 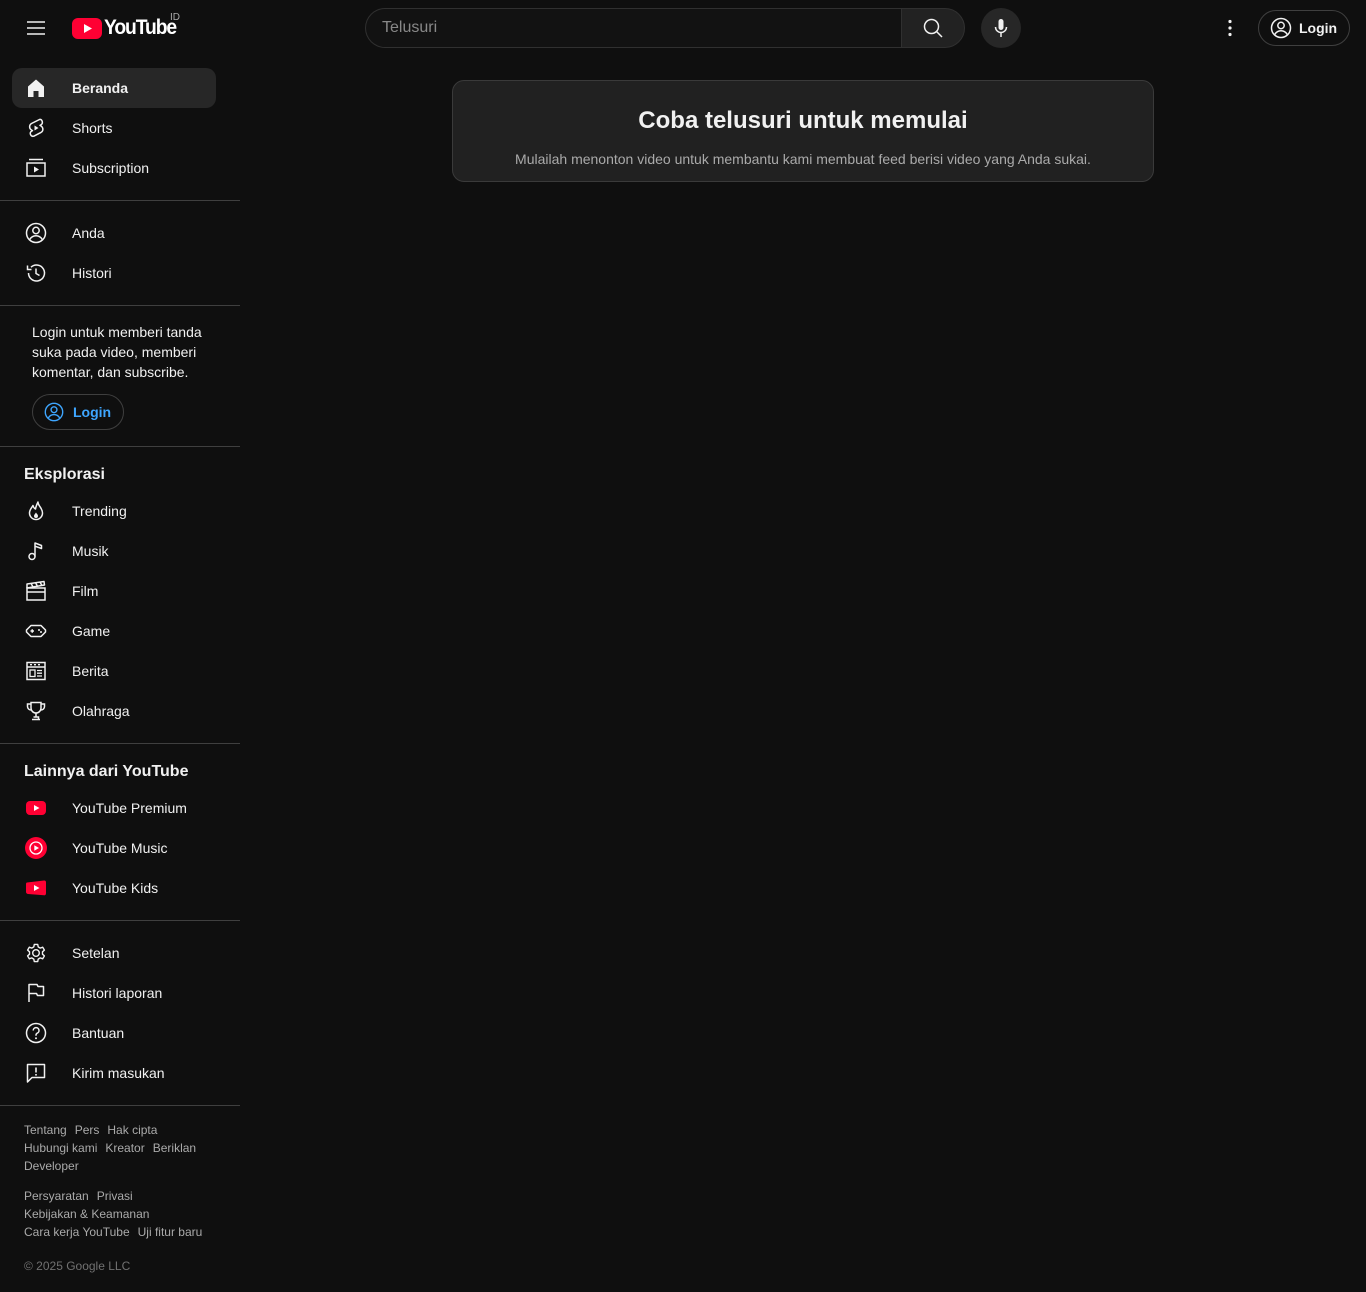 I want to click on sidebar-item-berita: Berita, so click(x=114, y=671).